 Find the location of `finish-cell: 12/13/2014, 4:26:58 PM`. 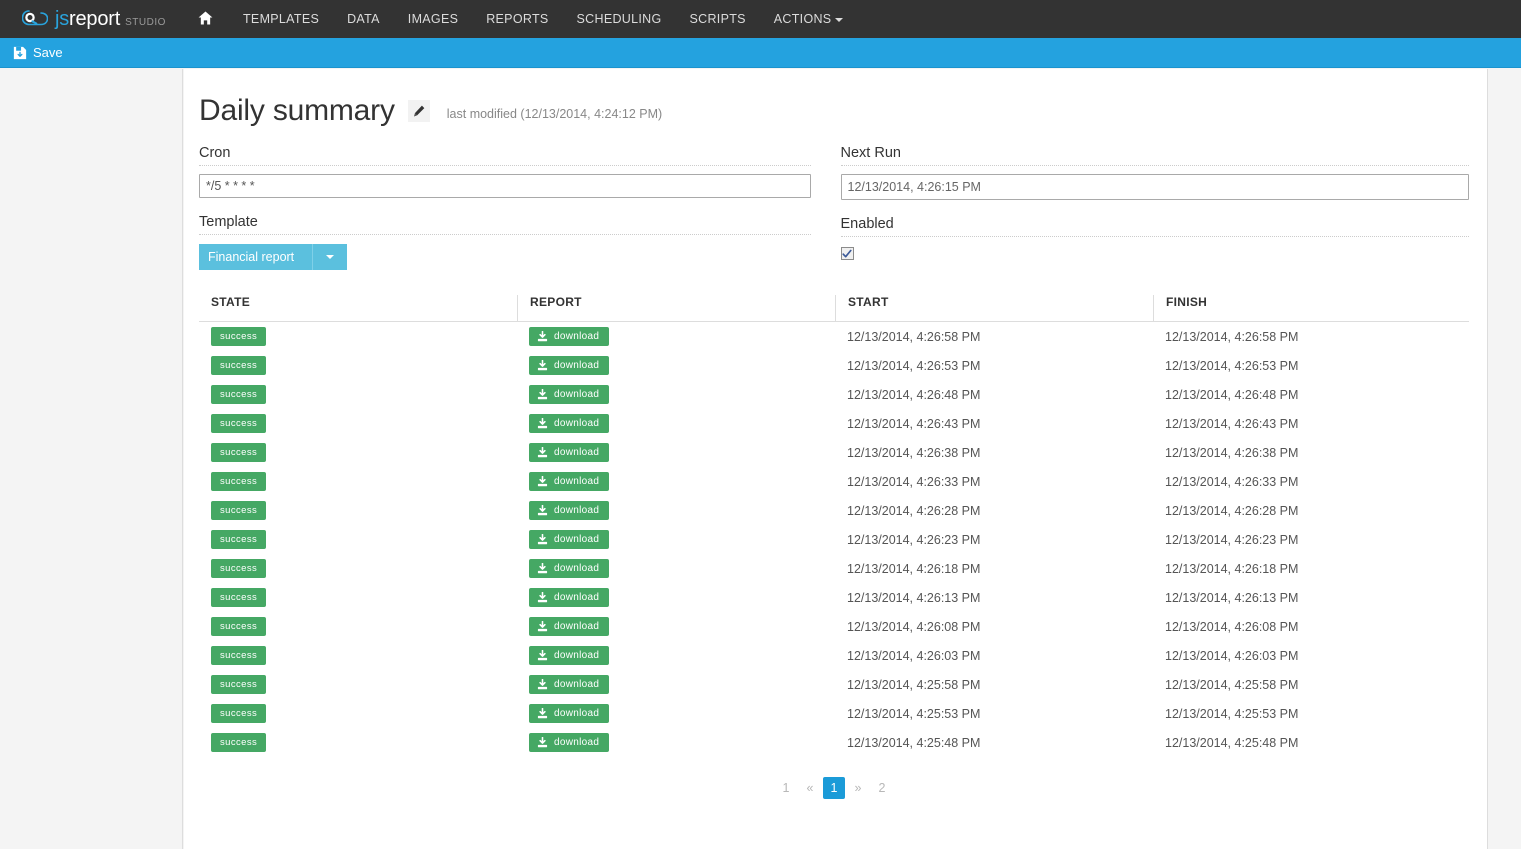

finish-cell: 12/13/2014, 4:26:58 PM is located at coordinates (1311, 337).